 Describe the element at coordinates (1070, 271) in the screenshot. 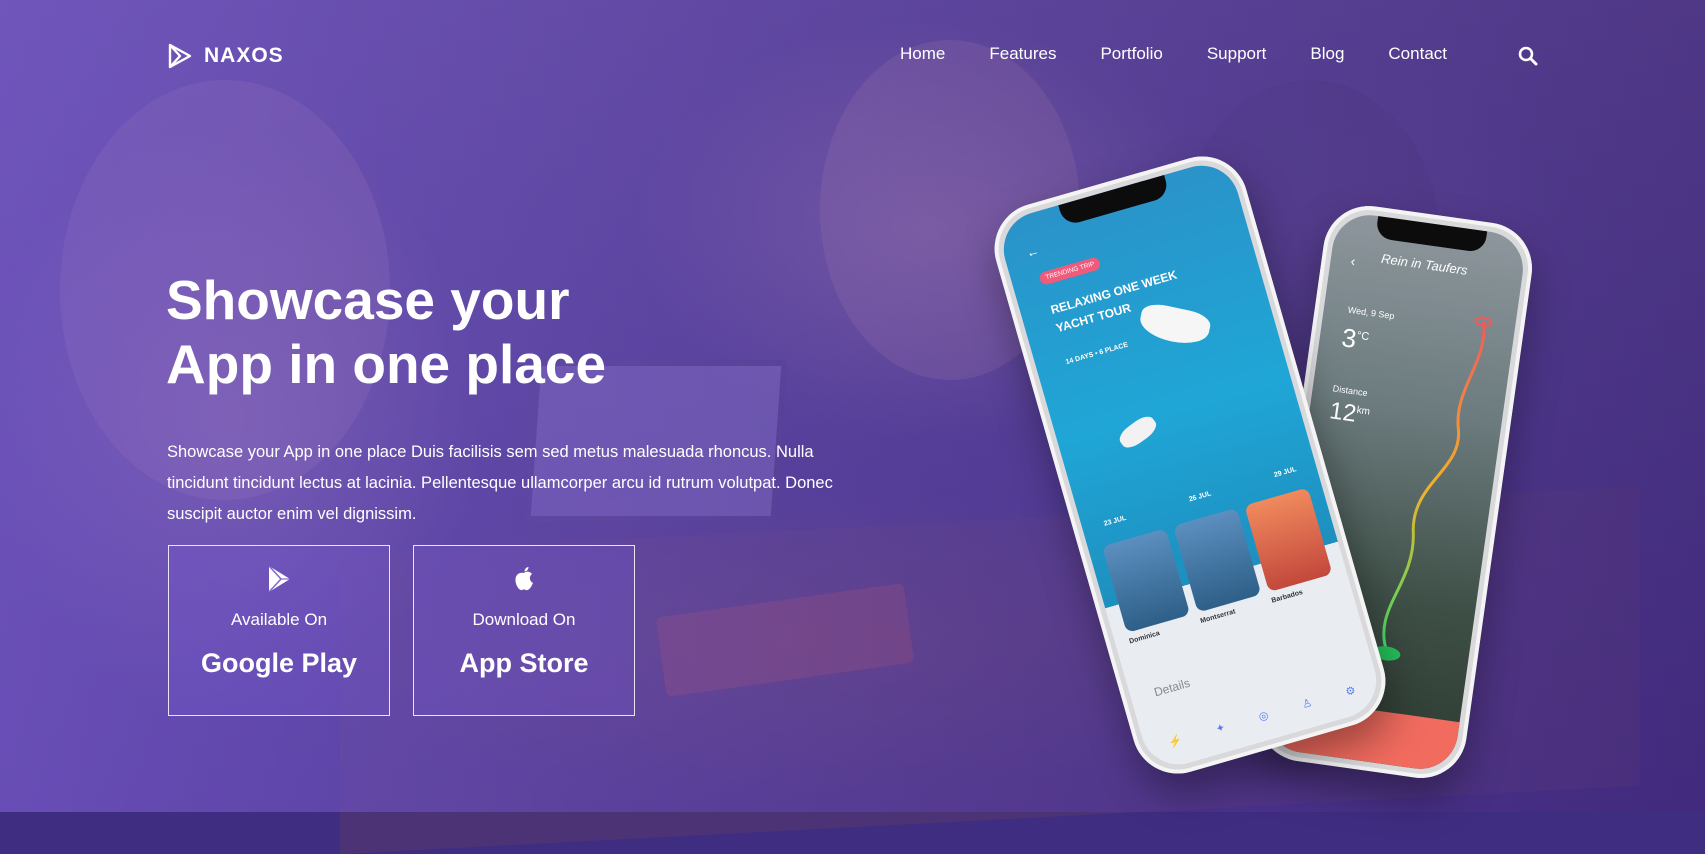

I see `trending-badge: TRENDING TRIP` at that location.